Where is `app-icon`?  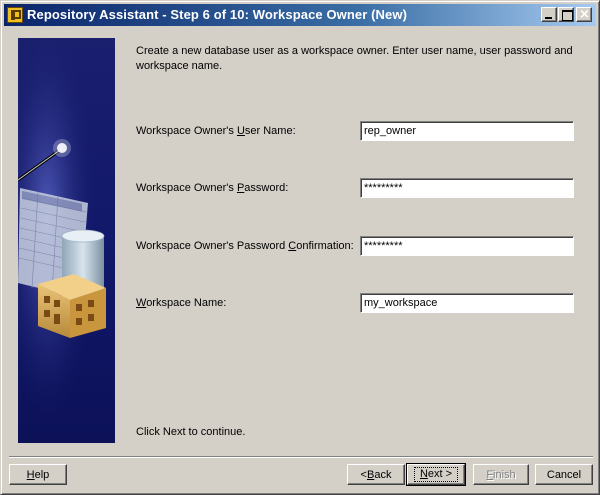
app-icon is located at coordinates (15, 15).